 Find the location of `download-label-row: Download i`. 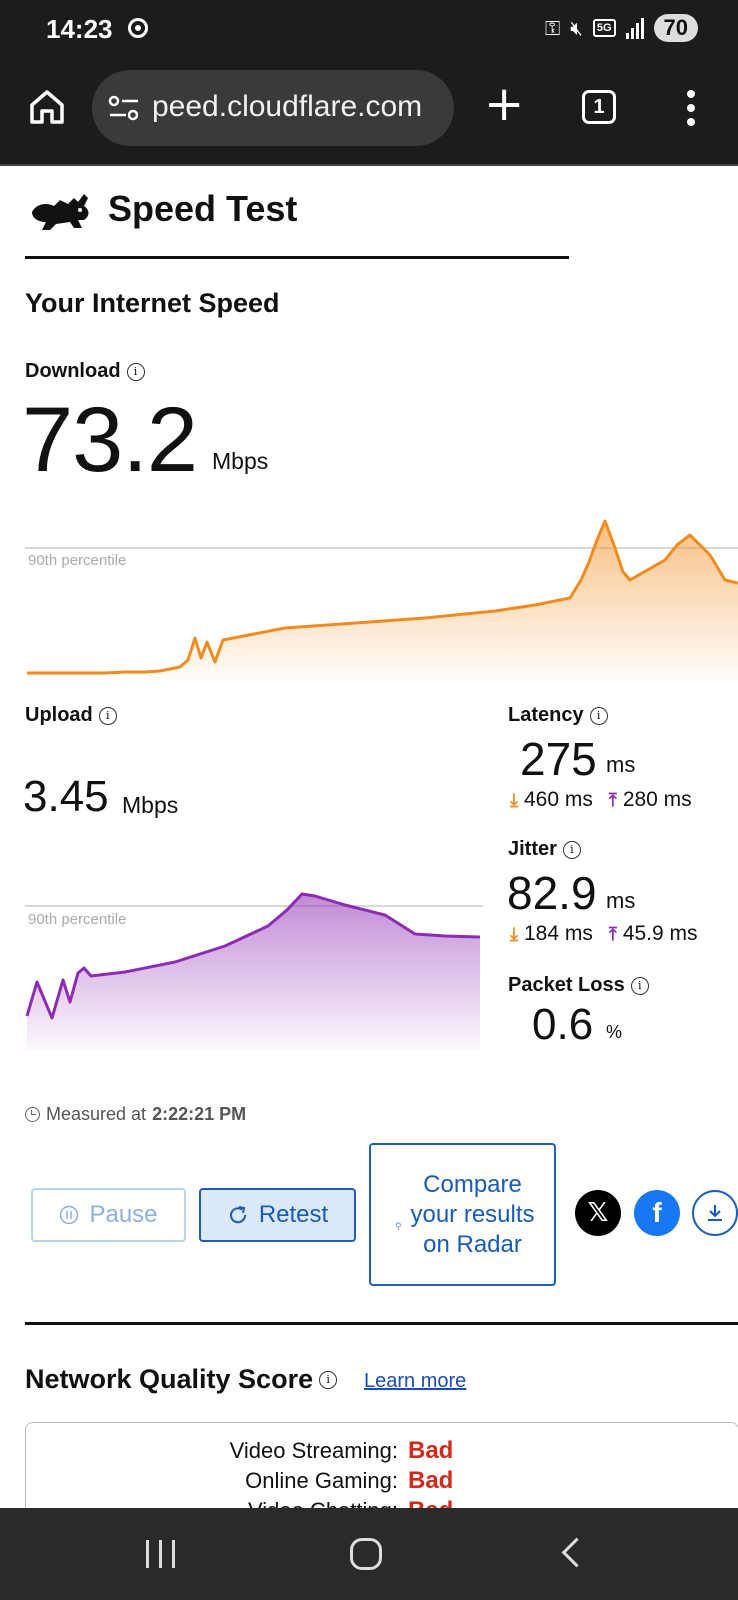

download-label-row: Download i is located at coordinates (85, 371).